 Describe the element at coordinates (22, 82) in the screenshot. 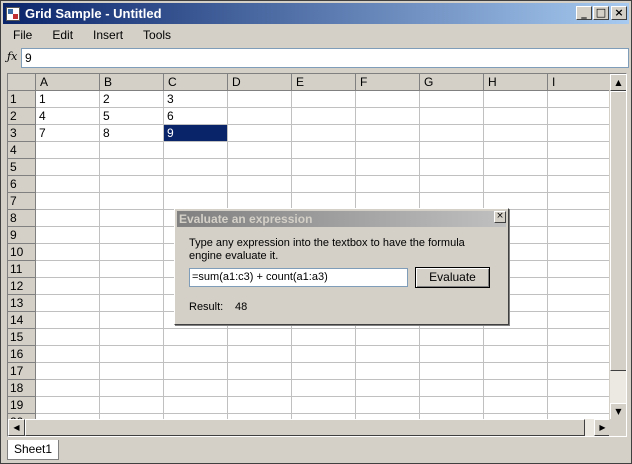

I see `grid-corner` at that location.